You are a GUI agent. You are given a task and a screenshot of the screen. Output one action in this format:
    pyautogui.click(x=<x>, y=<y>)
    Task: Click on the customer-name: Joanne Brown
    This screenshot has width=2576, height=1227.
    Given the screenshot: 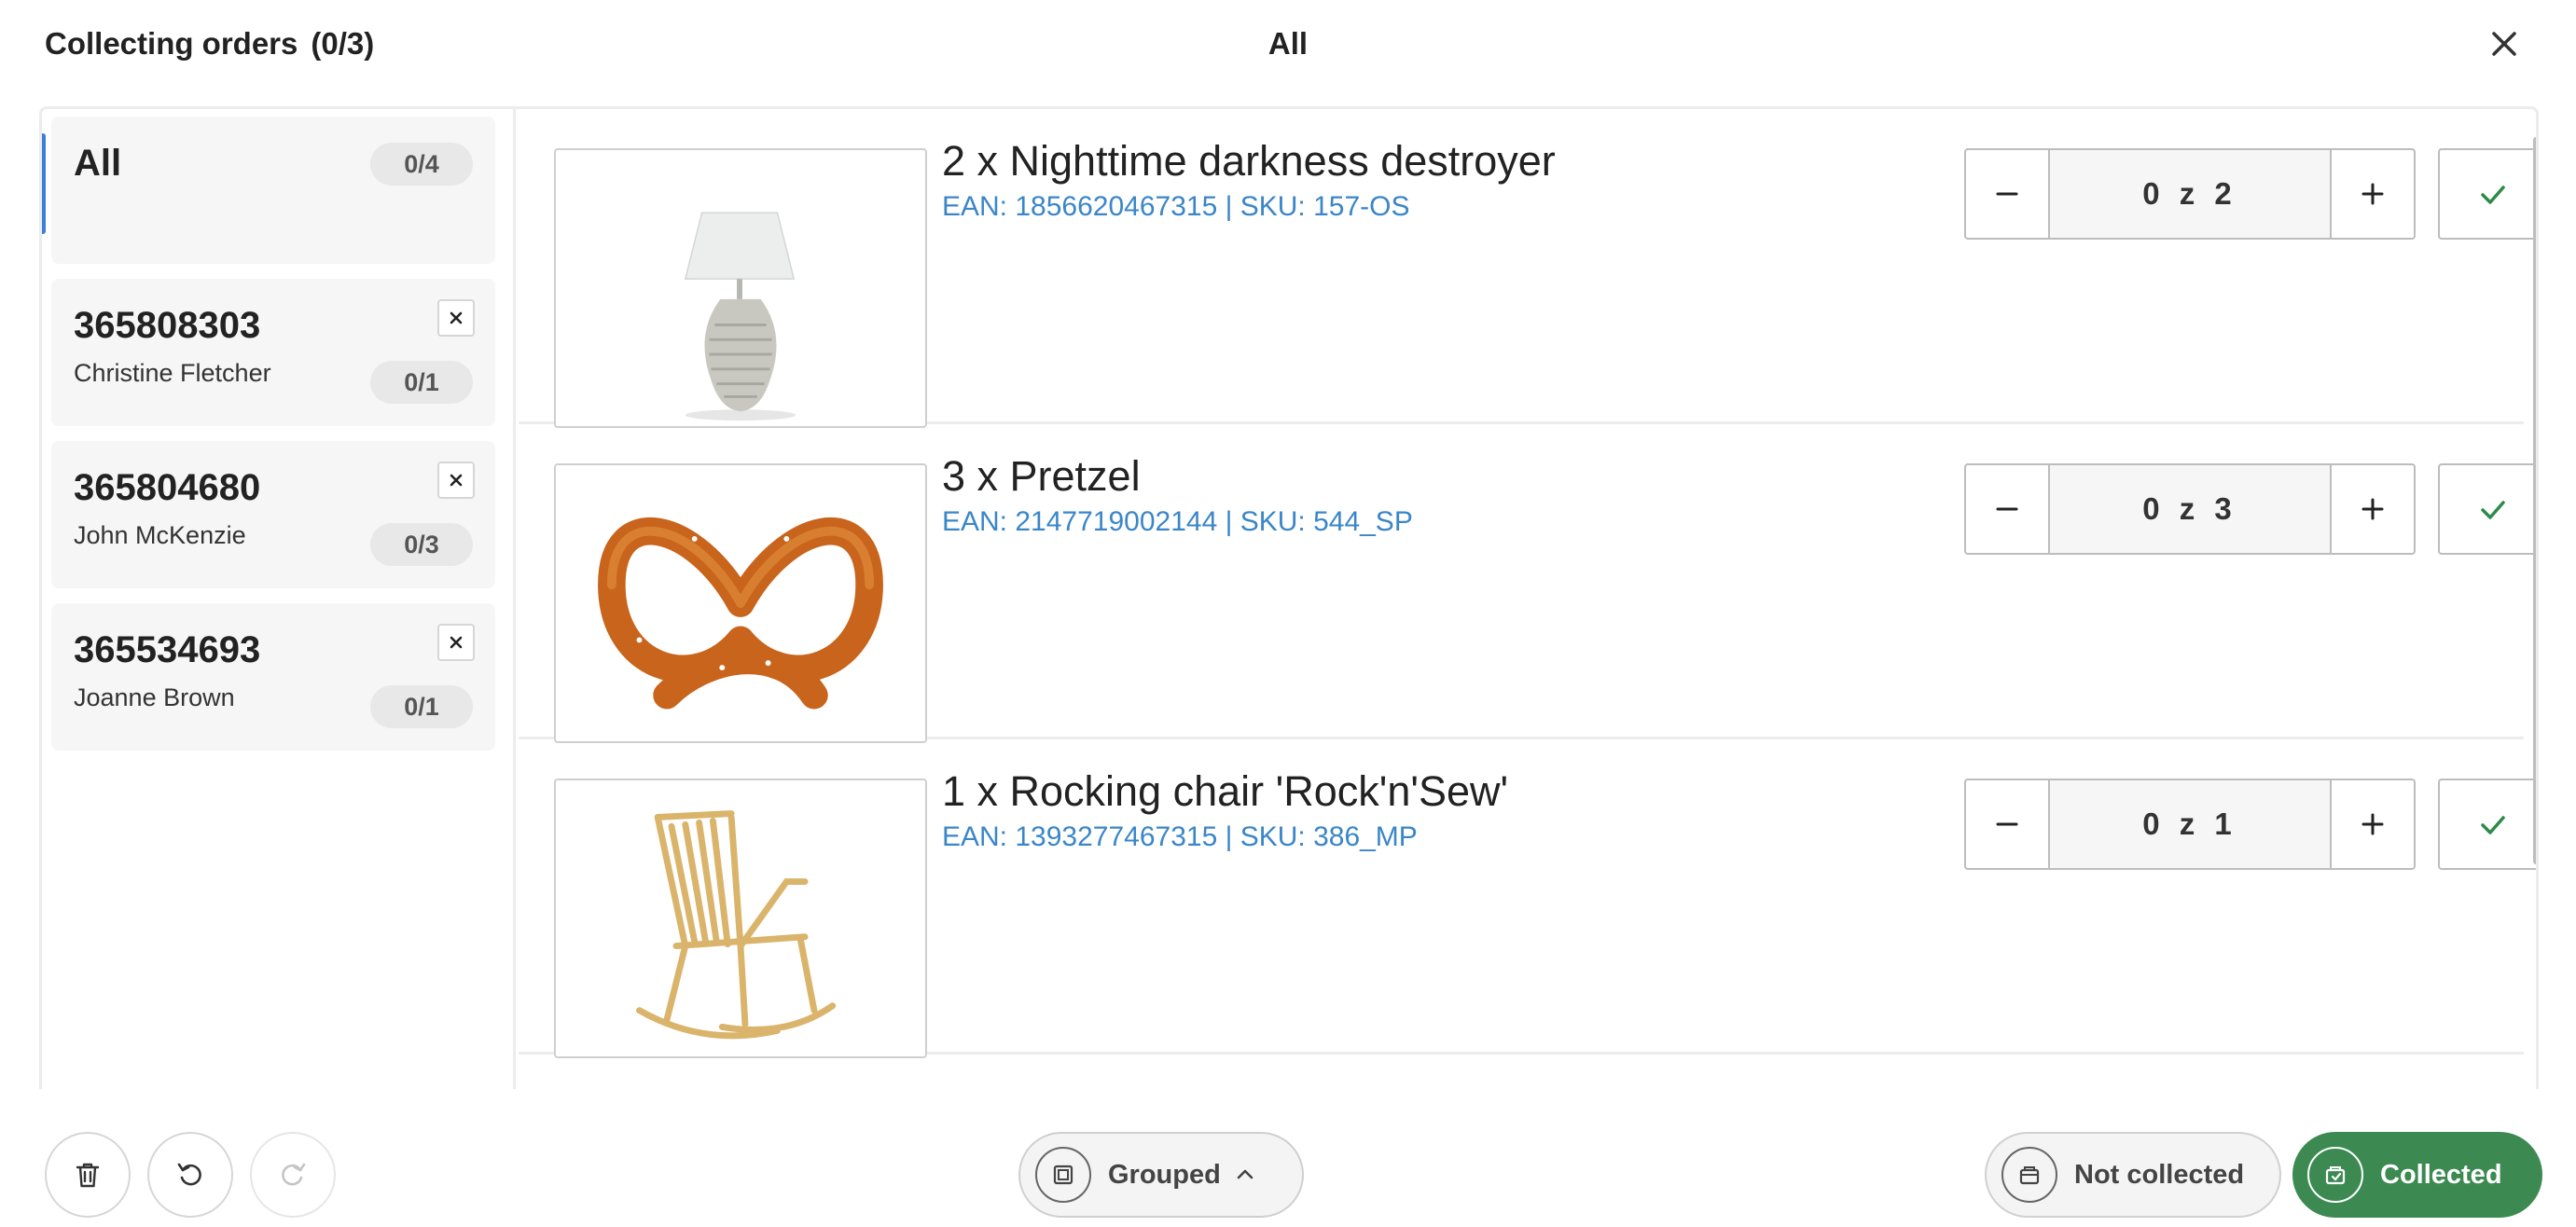 What is the action you would take?
    pyautogui.click(x=154, y=697)
    